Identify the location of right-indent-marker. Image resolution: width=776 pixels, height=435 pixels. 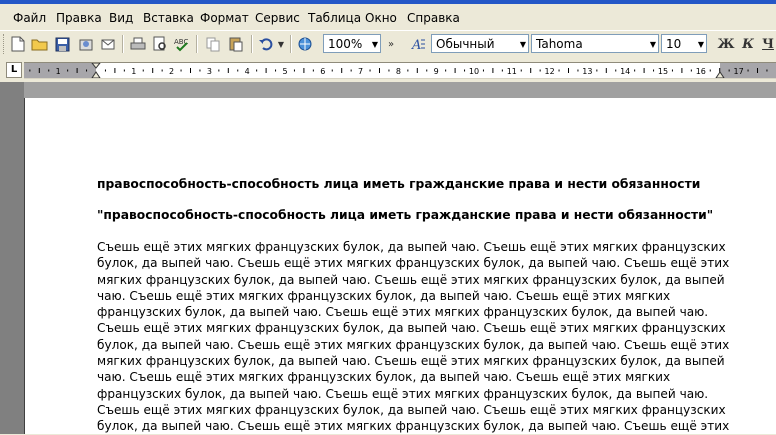
(720, 74).